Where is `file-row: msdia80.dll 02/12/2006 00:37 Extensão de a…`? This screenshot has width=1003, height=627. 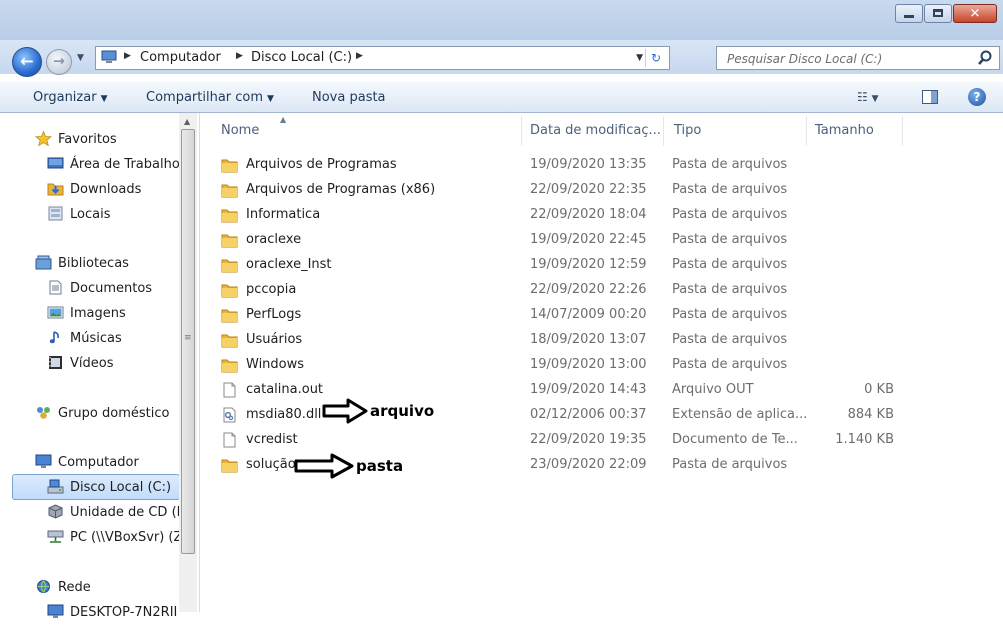
file-row: msdia80.dll 02/12/2006 00:37 Extensão de a… is located at coordinates (559, 415).